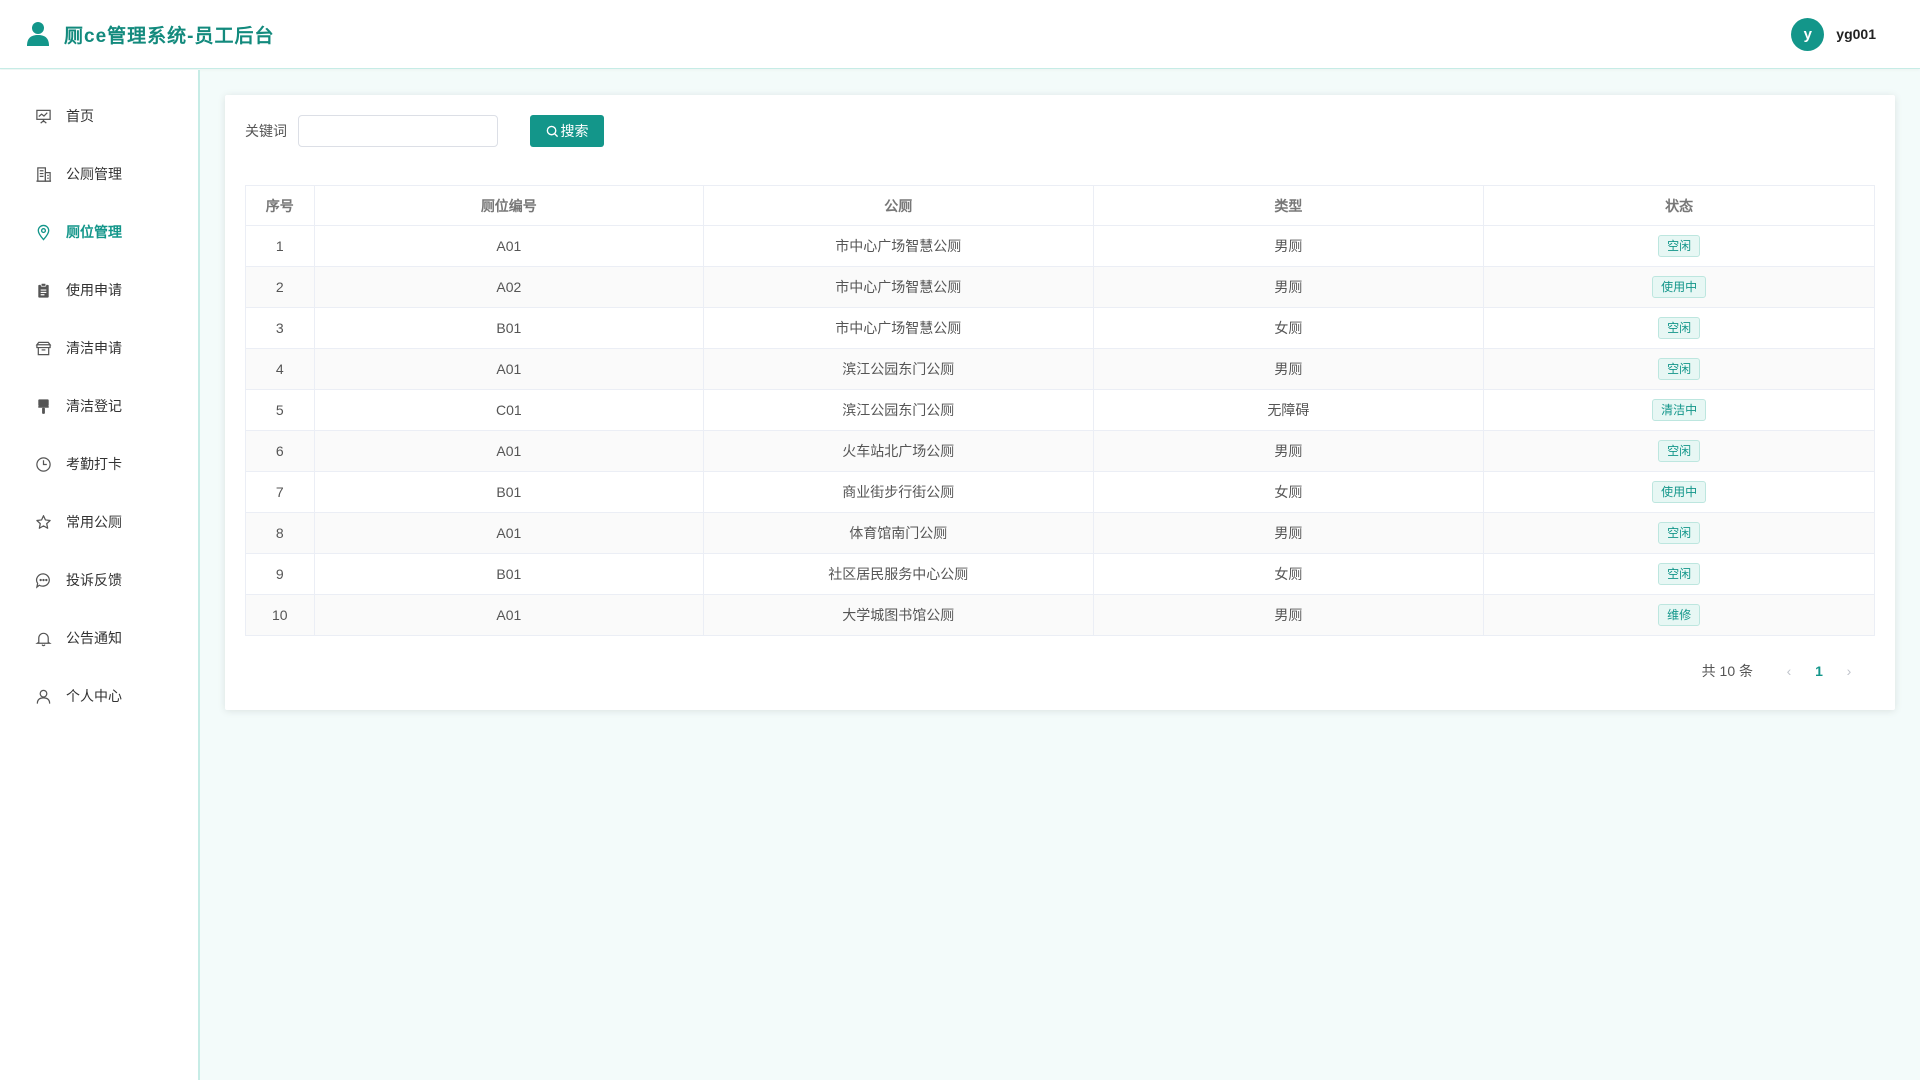 This screenshot has width=1920, height=1080. I want to click on cell-toilet: 商业街步行街公厕, so click(898, 492).